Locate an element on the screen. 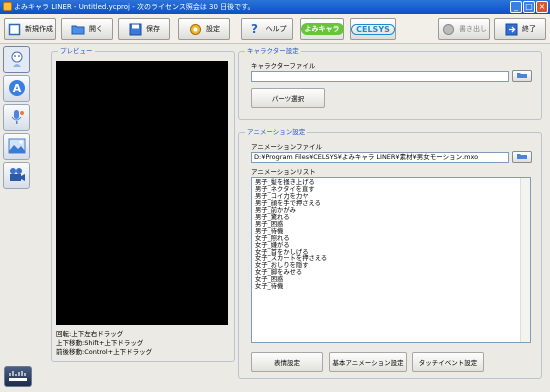  character-file-field is located at coordinates (380, 76).